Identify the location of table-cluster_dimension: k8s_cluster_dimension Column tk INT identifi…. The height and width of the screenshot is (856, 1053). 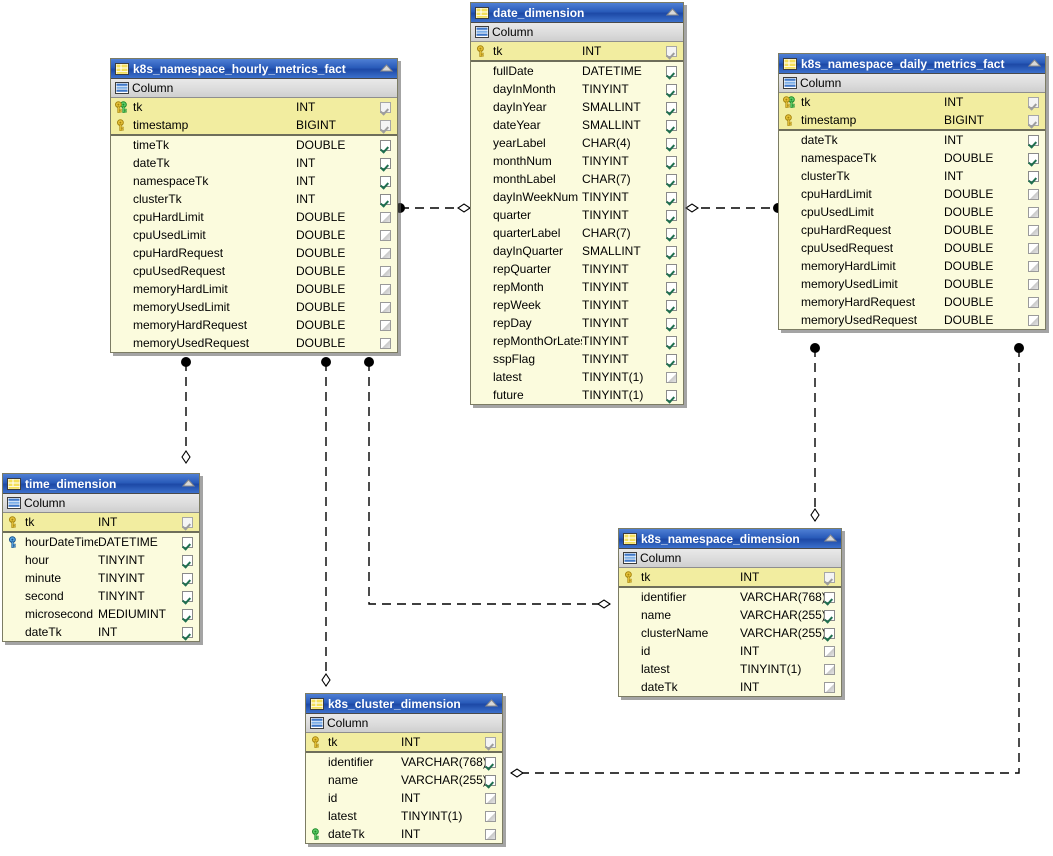
(404, 768).